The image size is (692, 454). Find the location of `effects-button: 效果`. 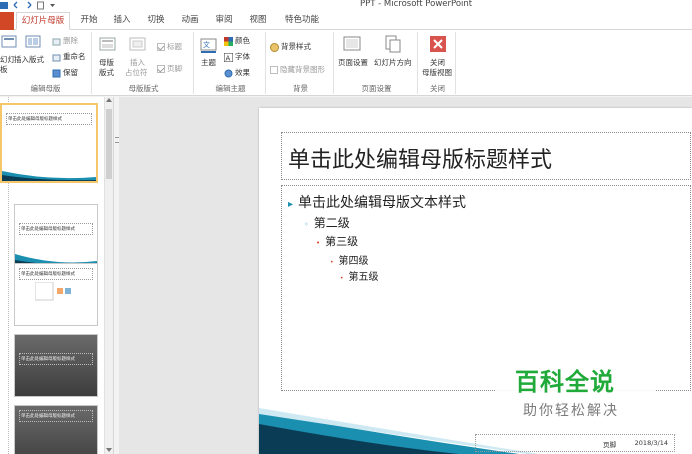

effects-button: 效果 is located at coordinates (237, 73).